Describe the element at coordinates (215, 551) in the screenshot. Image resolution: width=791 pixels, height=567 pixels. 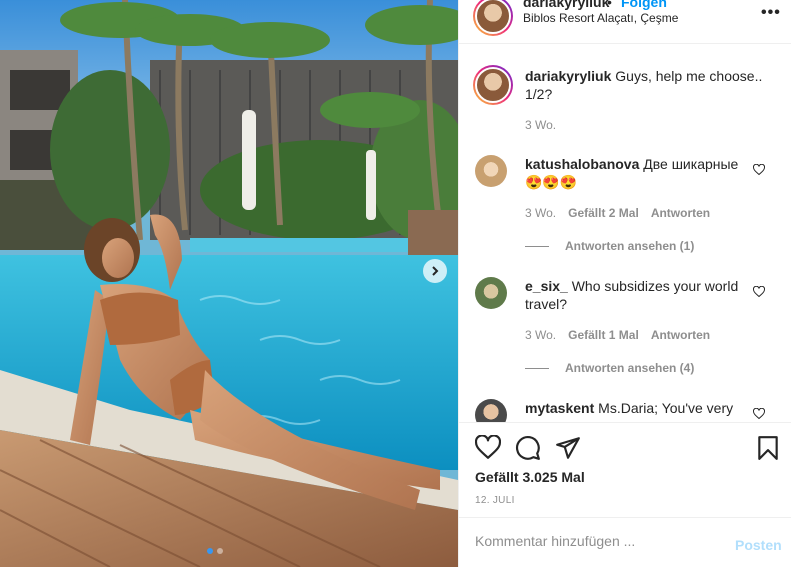
I see `carousel-dots` at that location.